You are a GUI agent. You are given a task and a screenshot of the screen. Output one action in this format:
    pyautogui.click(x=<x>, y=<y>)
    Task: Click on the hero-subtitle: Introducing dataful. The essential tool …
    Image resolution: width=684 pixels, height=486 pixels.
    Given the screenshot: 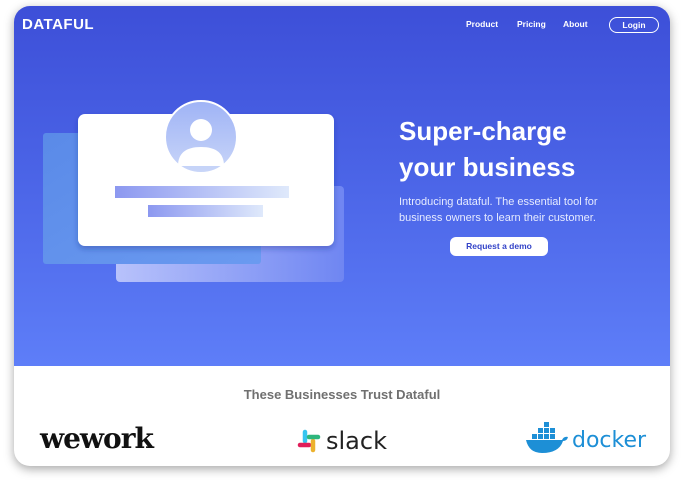 What is the action you would take?
    pyautogui.click(x=519, y=210)
    